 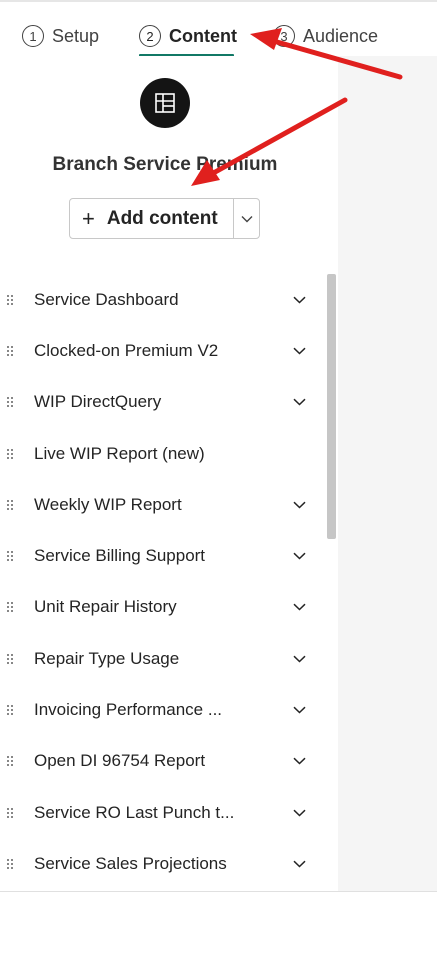 What do you see at coordinates (331, 406) in the screenshot?
I see `scrollbar-thumb` at bounding box center [331, 406].